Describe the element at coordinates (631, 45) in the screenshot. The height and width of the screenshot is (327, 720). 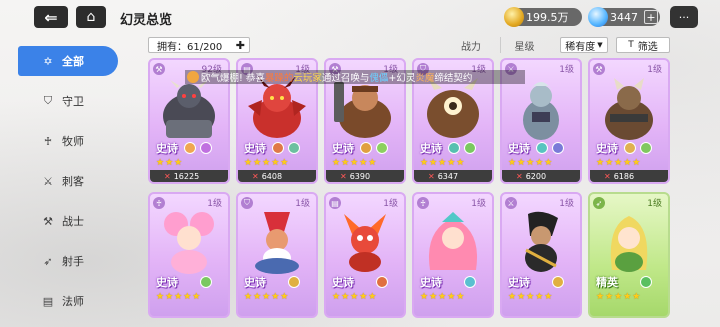
I see `filter-icon: T` at that location.